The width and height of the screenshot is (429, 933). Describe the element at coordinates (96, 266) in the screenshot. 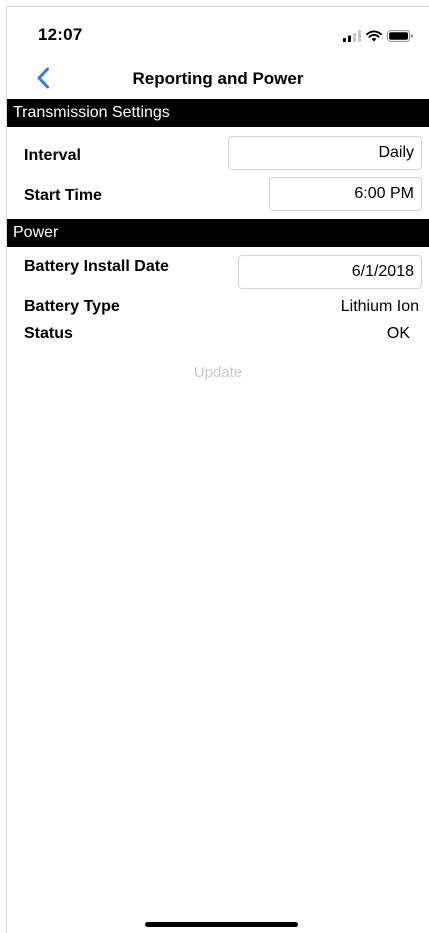

I see `battery-install-date-label: Battery Install Date` at that location.